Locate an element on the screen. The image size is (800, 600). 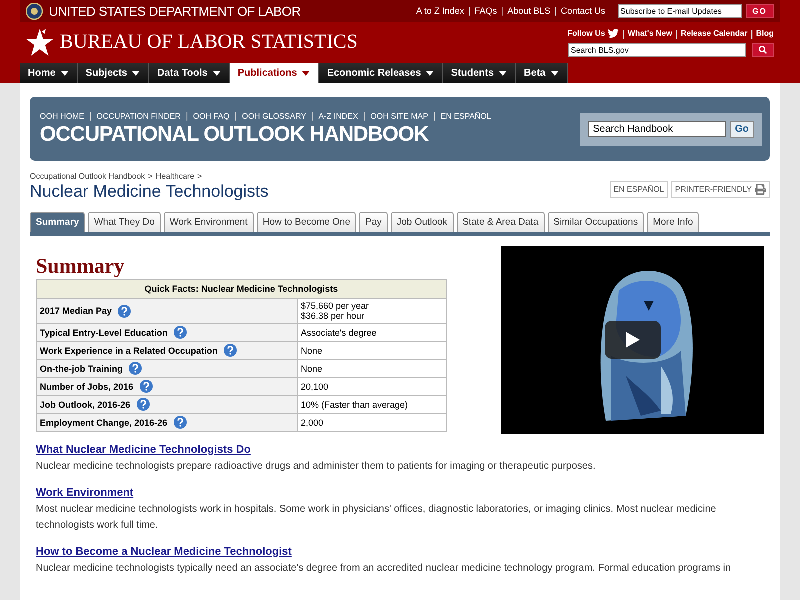
fact-value: 10% (Faster than average) is located at coordinates (355, 405).